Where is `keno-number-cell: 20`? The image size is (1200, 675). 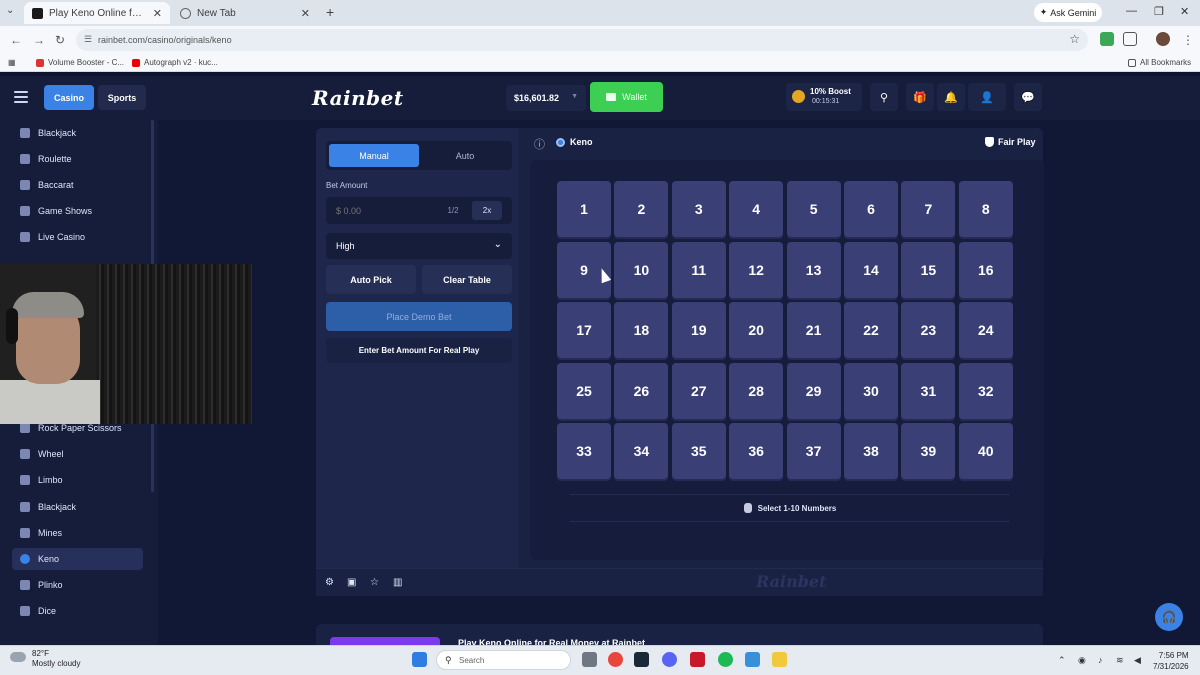 keno-number-cell: 20 is located at coordinates (756, 330).